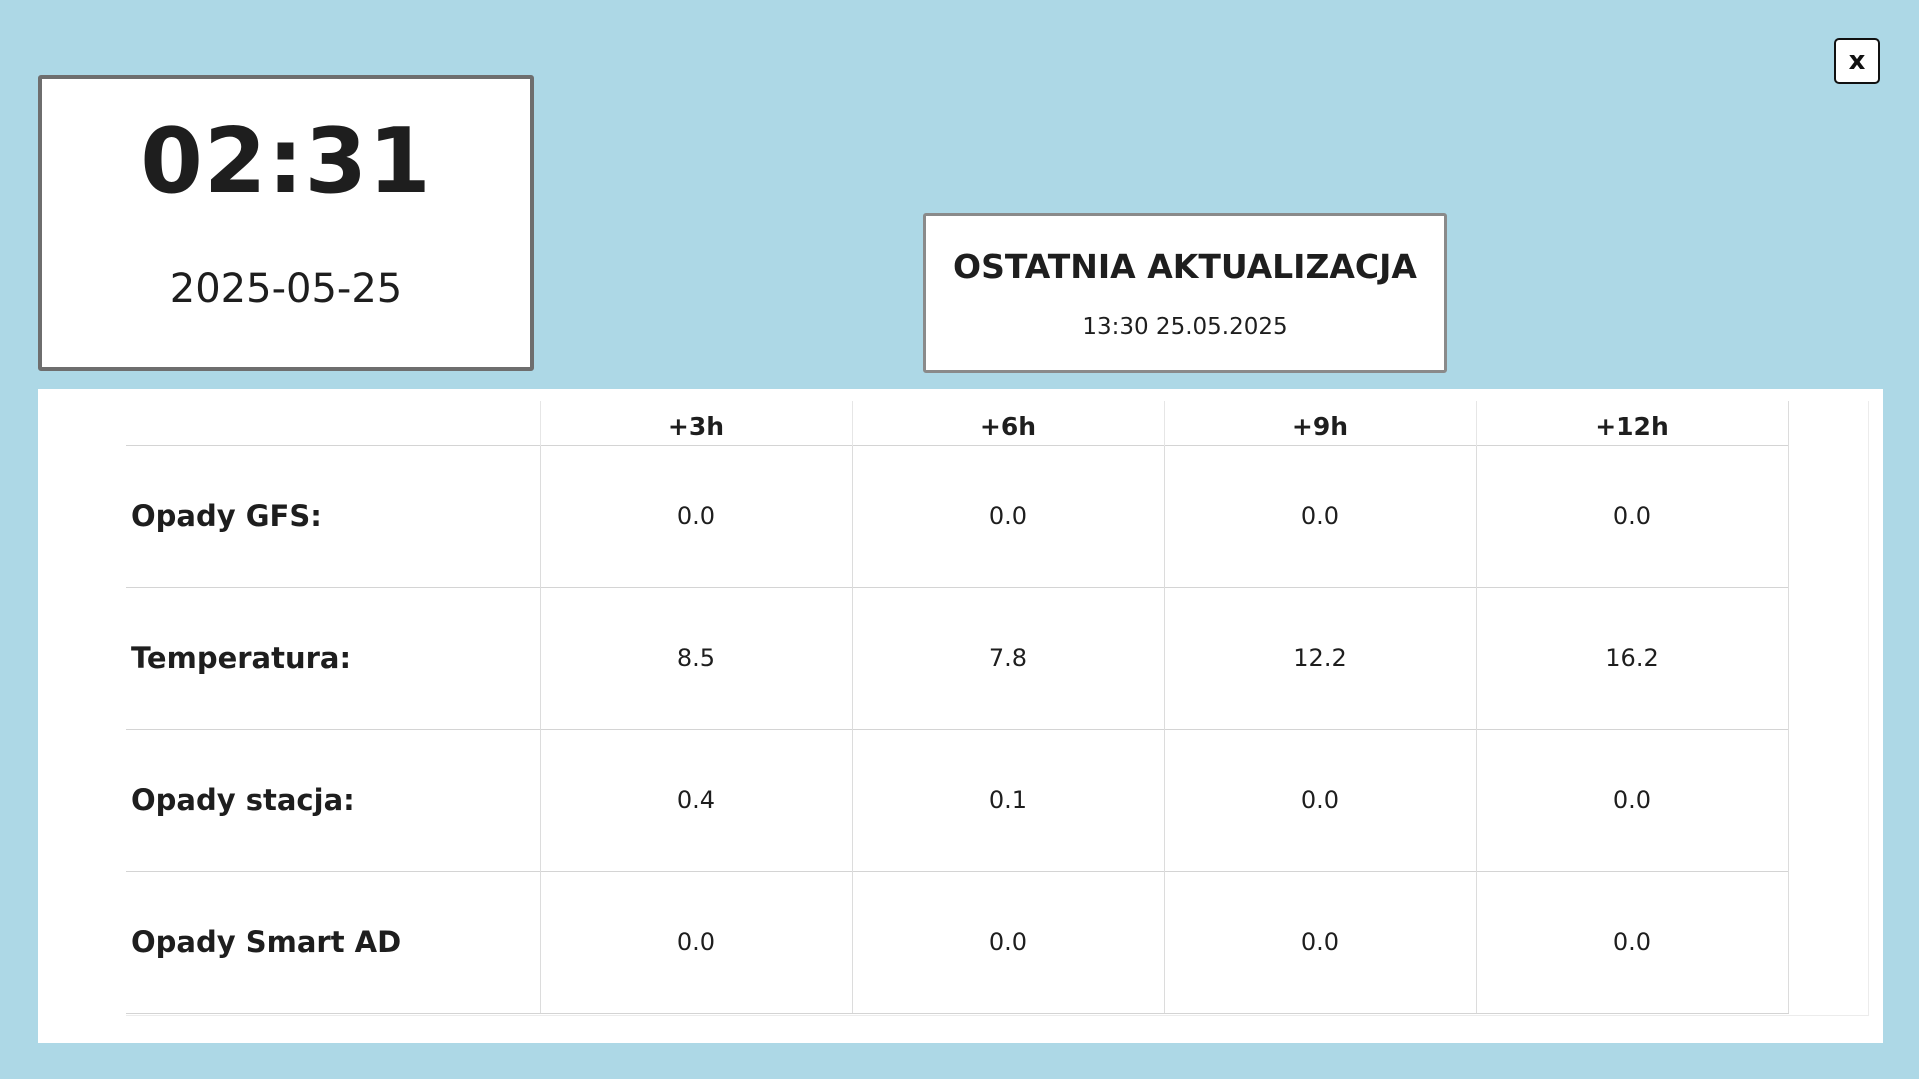 This screenshot has width=1919, height=1079. Describe the element at coordinates (1185, 293) in the screenshot. I see `last-update-panel: OSTATNIA AKTUALIZACJA 13:30 25.05.2025` at that location.